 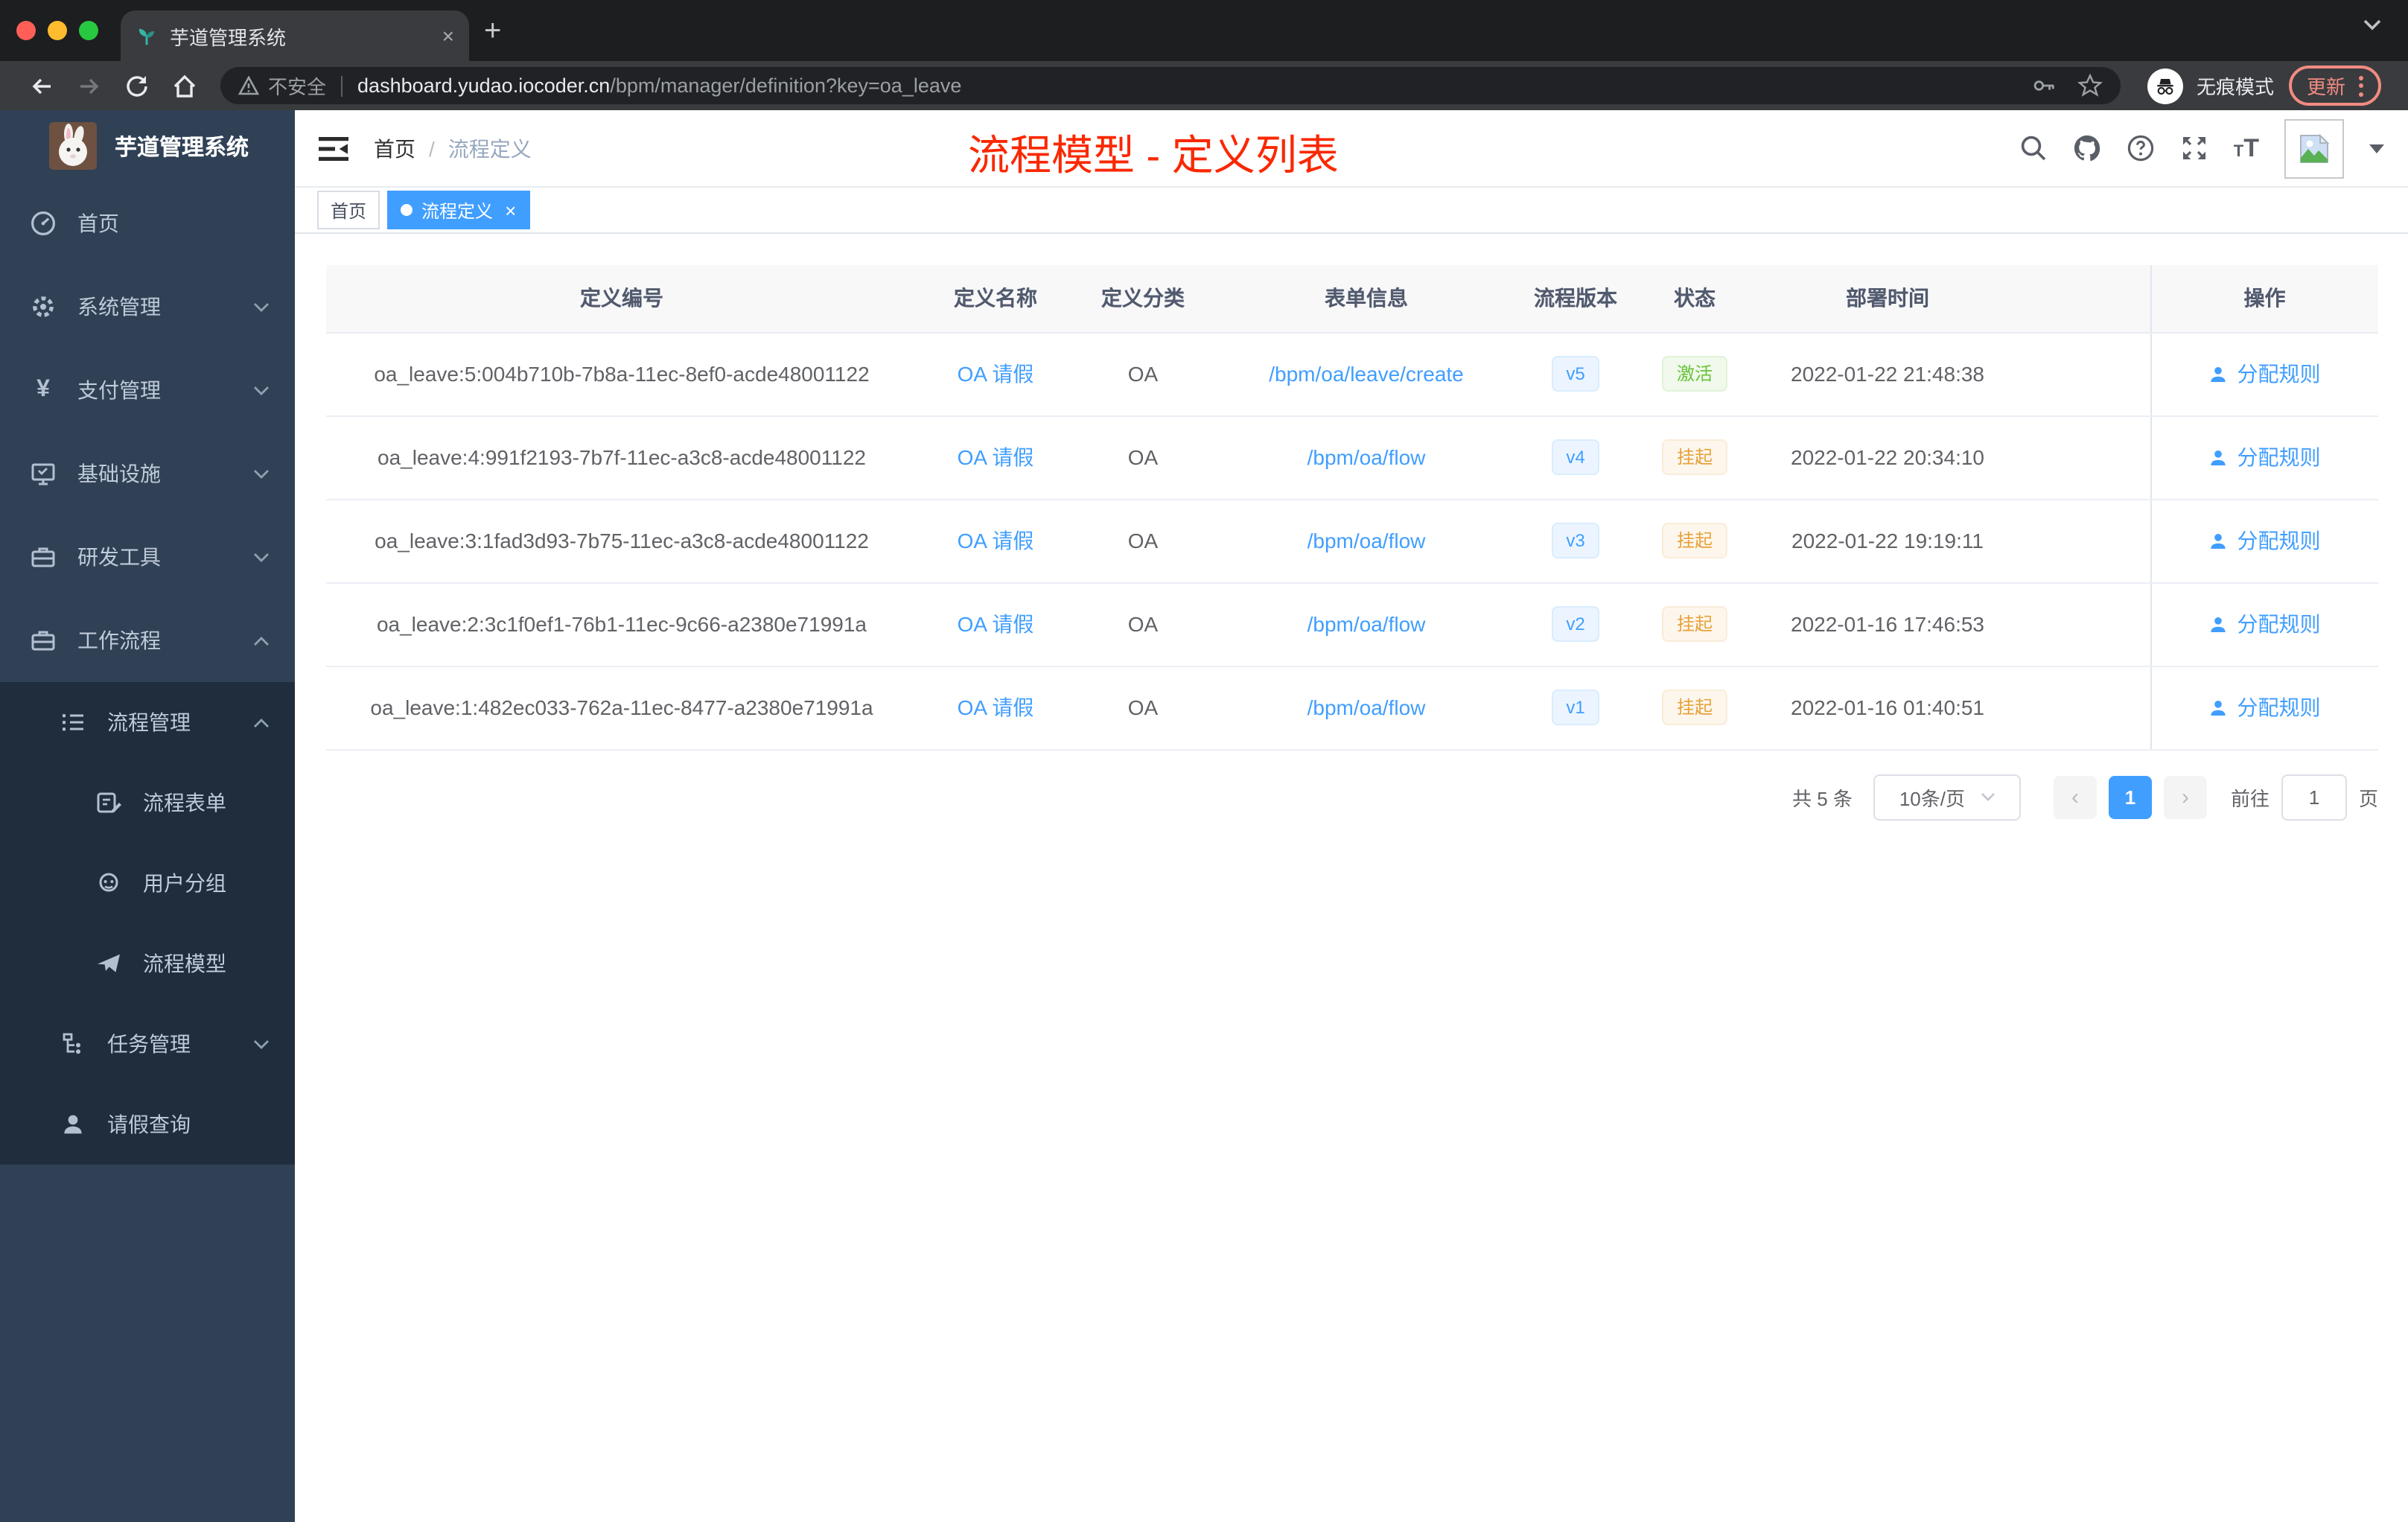 What do you see at coordinates (2314, 148) in the screenshot?
I see `user-avatar` at bounding box center [2314, 148].